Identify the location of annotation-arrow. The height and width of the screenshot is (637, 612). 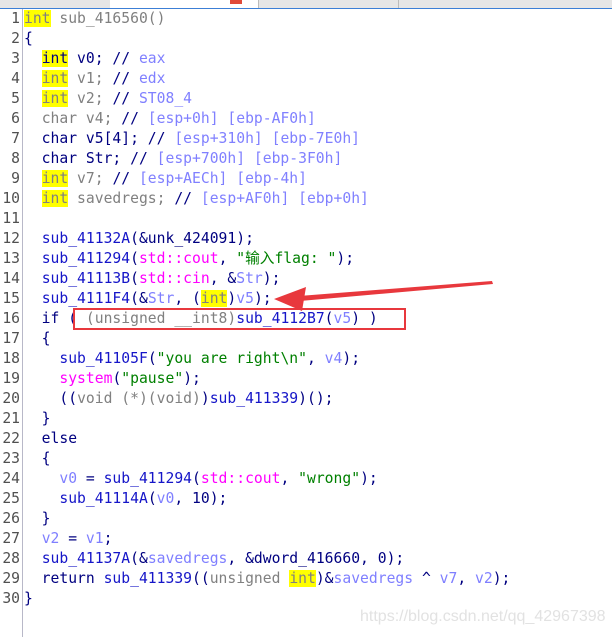
(383, 296).